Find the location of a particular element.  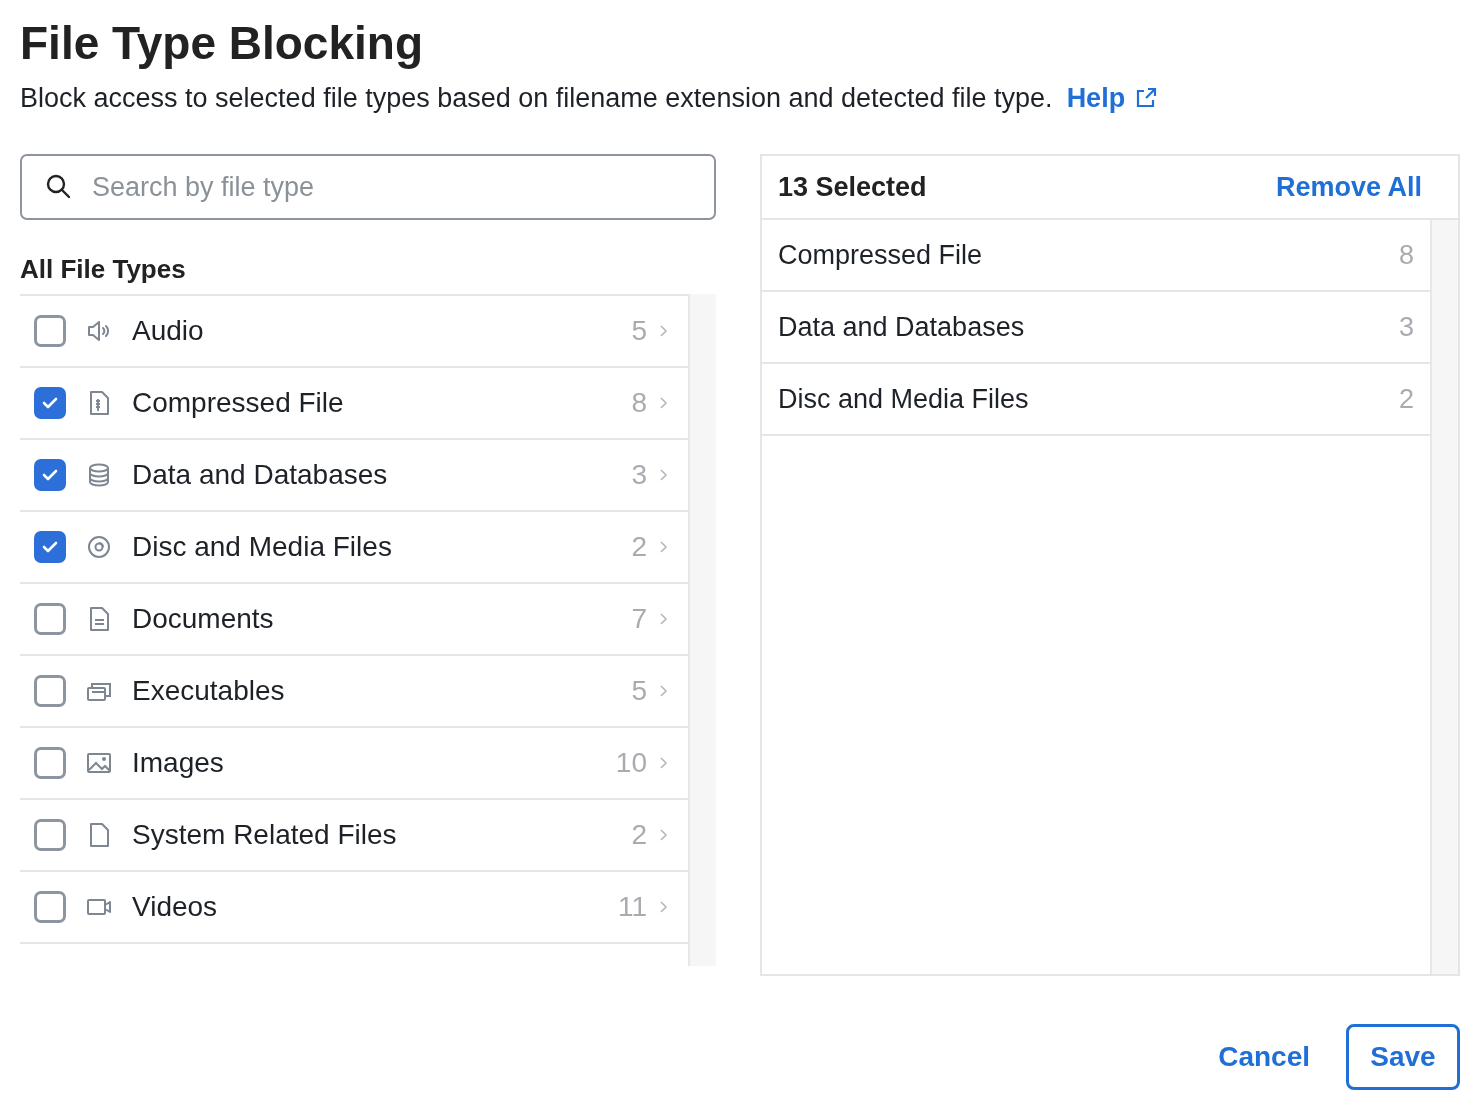

file-count: 11 is located at coordinates (632, 907).